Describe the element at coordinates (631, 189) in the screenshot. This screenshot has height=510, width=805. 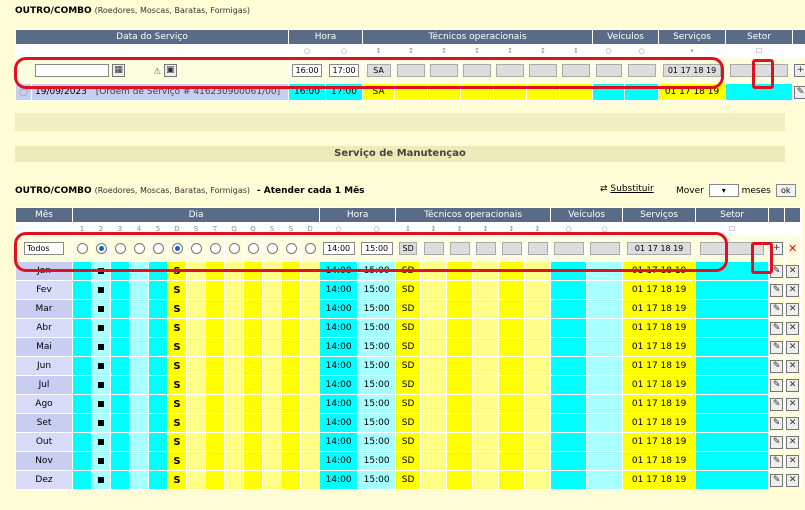
I see `substituir-link: Substituir` at that location.